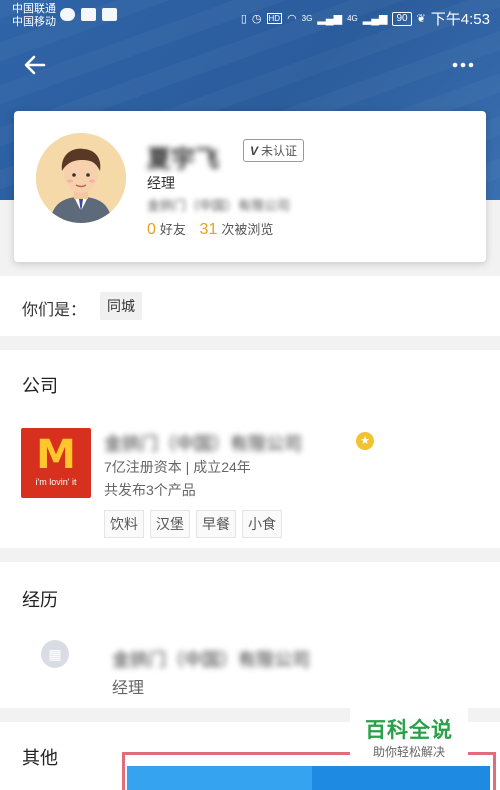 This screenshot has height=790, width=500. I want to click on profile-title: 经理, so click(161, 183).